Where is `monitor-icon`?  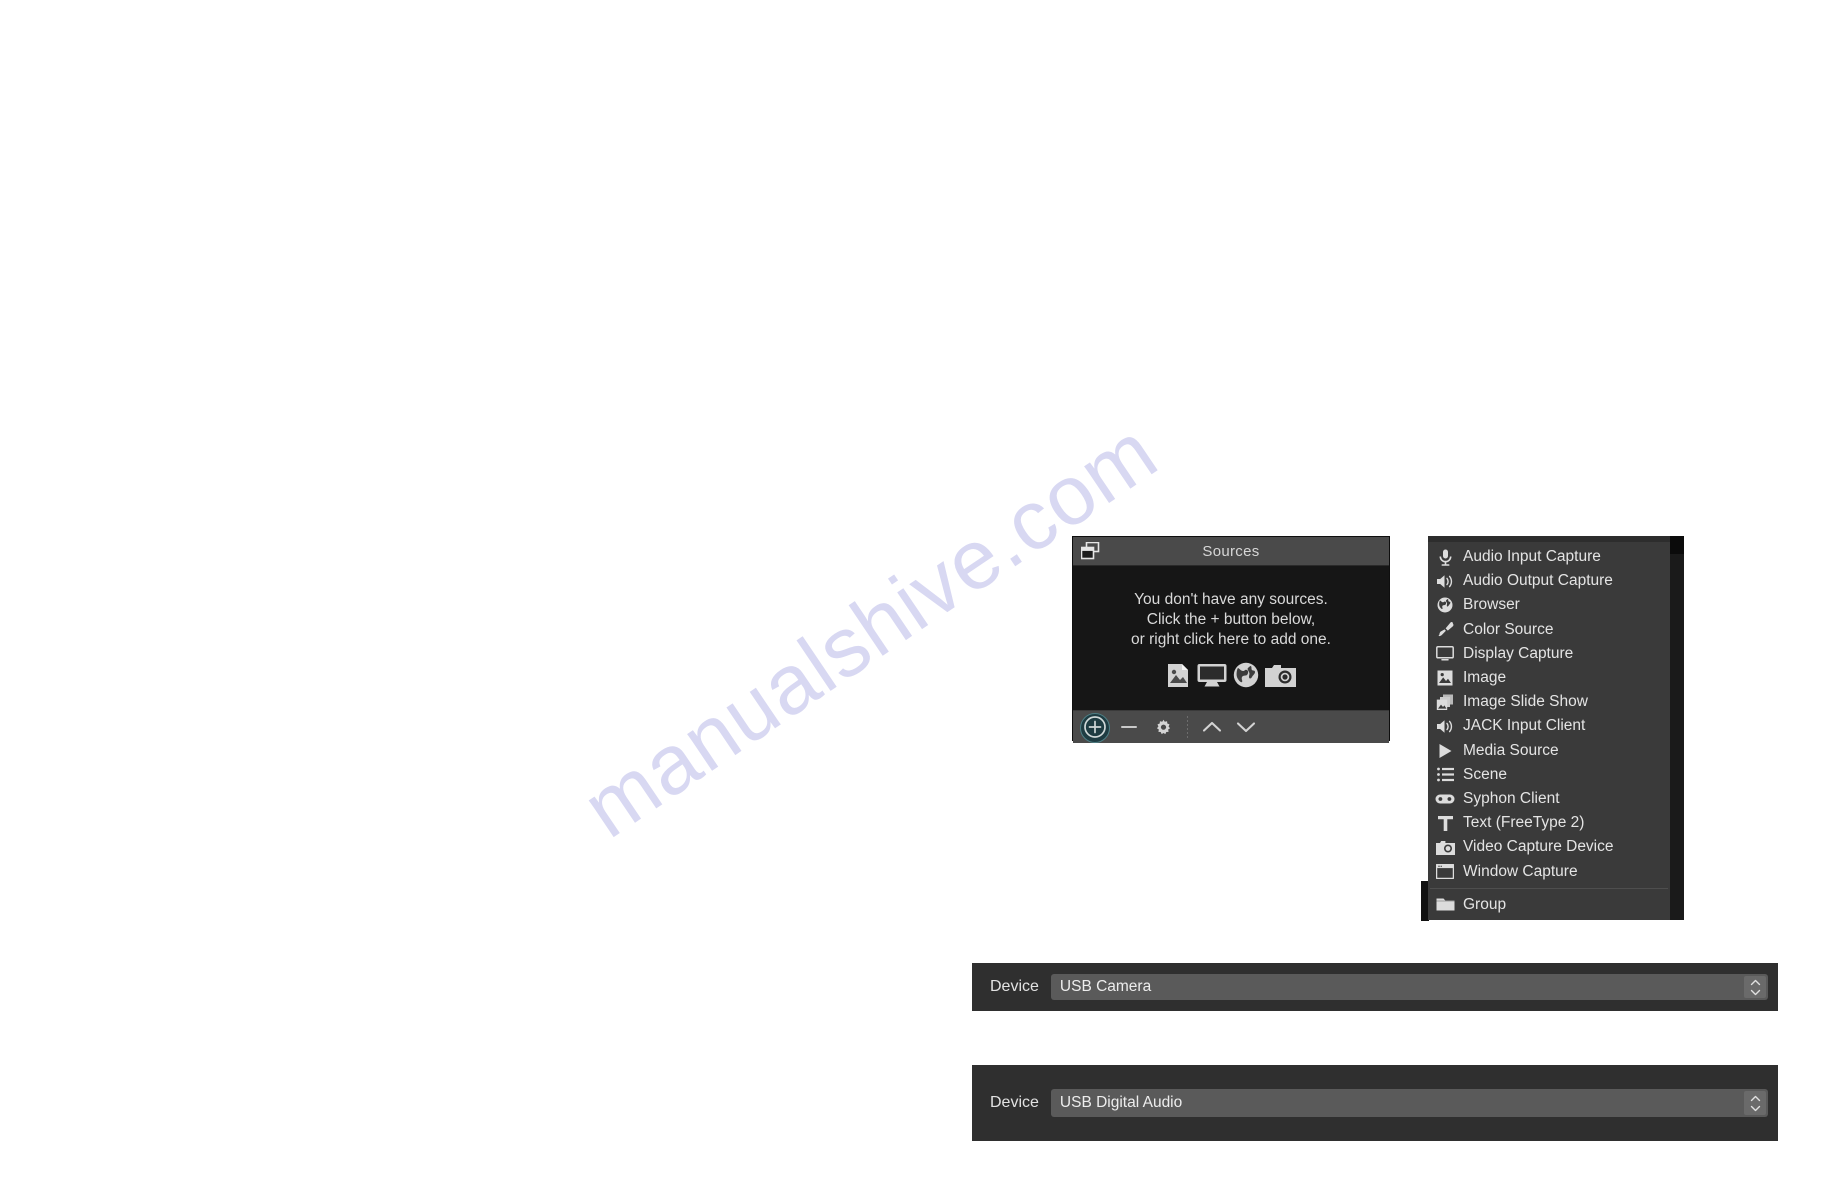
monitor-icon is located at coordinates (1445, 654).